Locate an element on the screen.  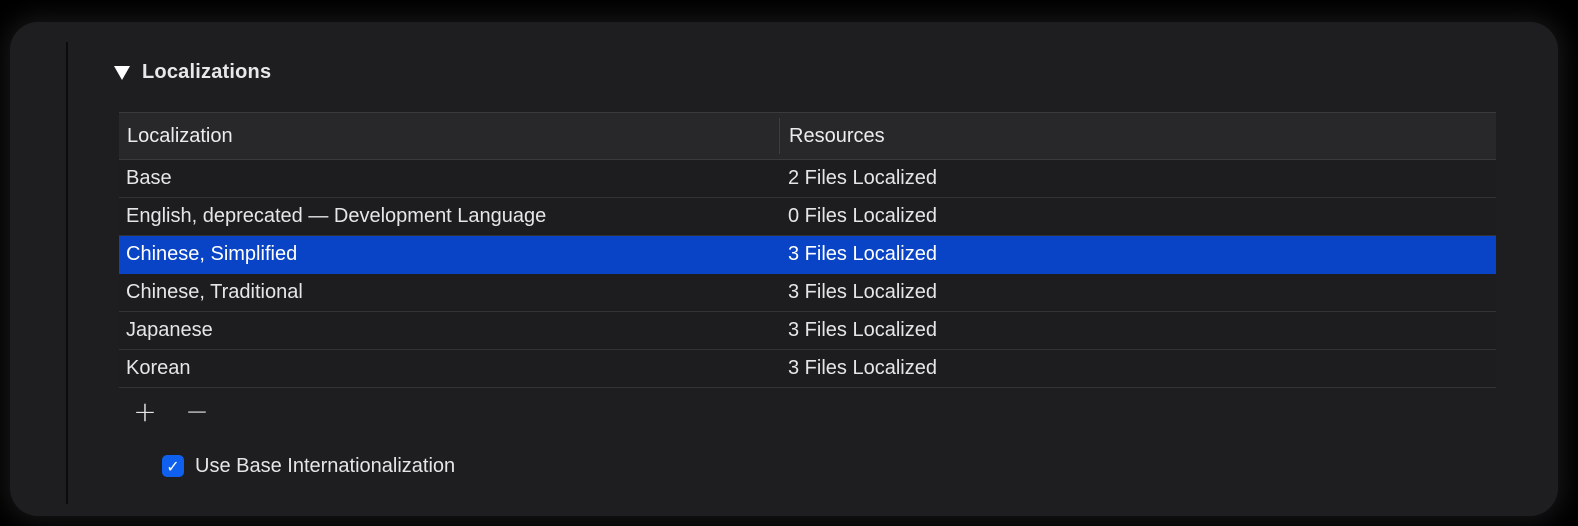
table-row: Japanese 3 Files Localized is located at coordinates (807, 331).